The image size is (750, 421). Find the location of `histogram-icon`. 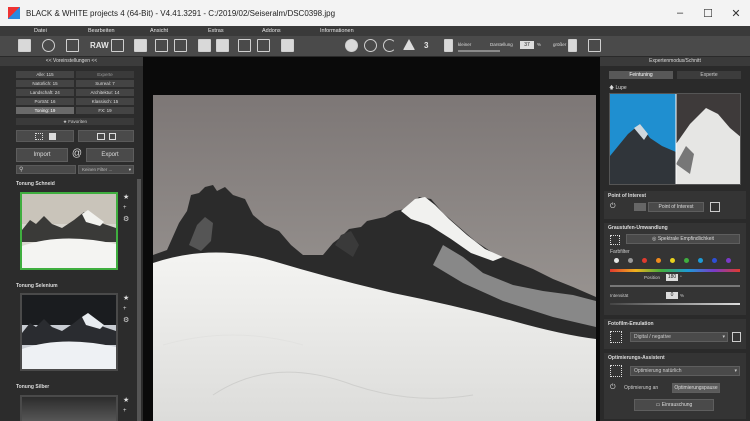

histogram-icon is located at coordinates (287, 45).